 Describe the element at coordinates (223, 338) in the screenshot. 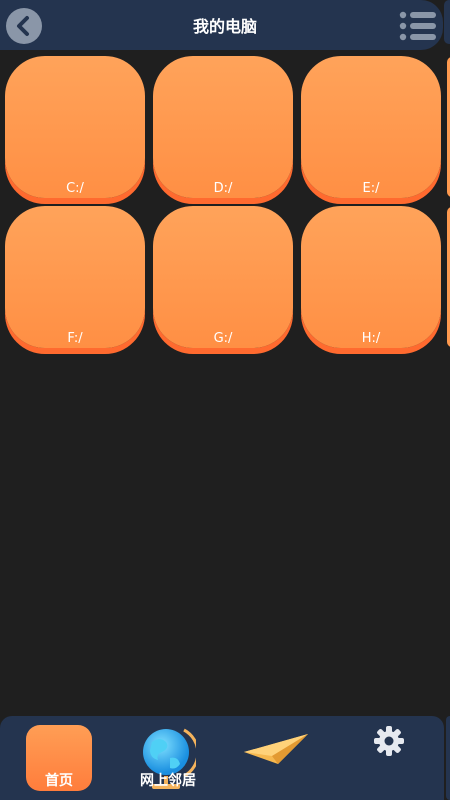

I see `drive-label: G:/` at that location.